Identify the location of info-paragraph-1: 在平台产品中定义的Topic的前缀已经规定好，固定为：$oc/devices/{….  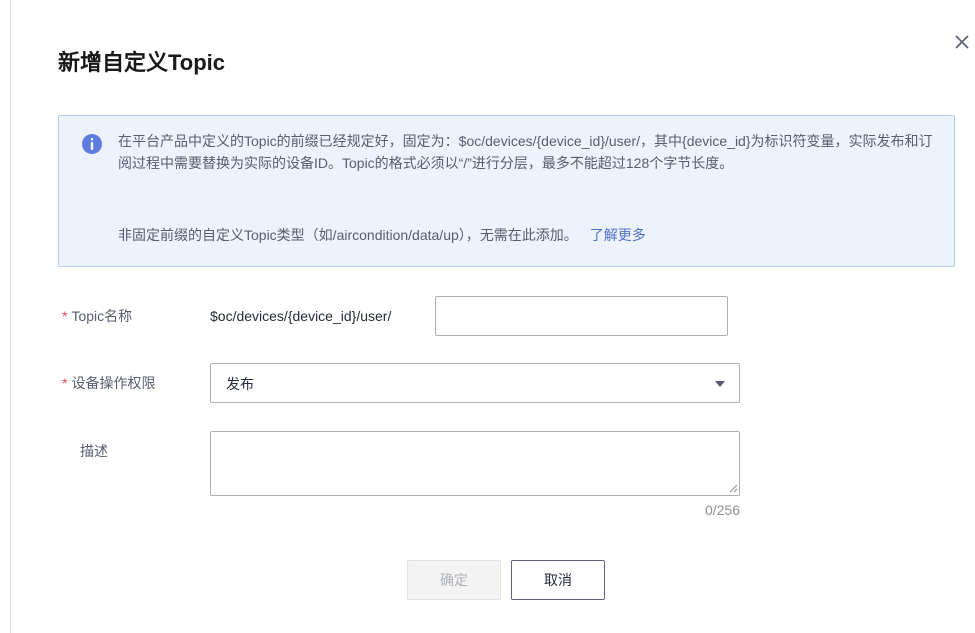
(525, 152).